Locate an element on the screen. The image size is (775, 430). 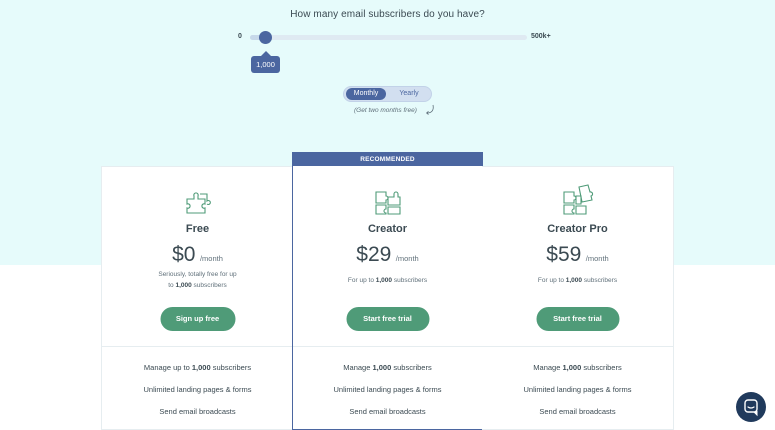
plan-description-line: to 1,000 subscribers is located at coordinates (197, 285).